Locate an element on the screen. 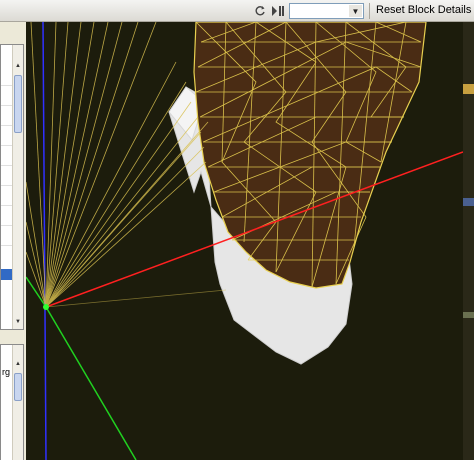 This screenshot has width=474, height=460. refresh-button is located at coordinates (260, 11).